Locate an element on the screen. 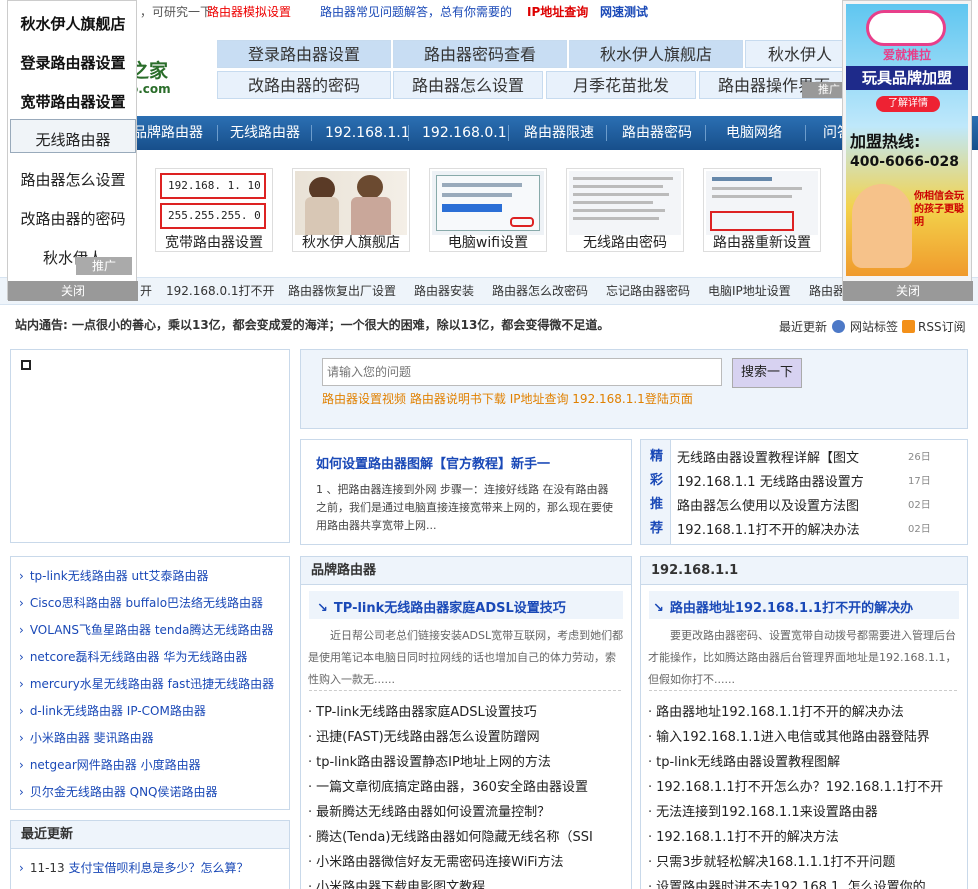  float-ad-link: 无线路由器 is located at coordinates (73, 139).